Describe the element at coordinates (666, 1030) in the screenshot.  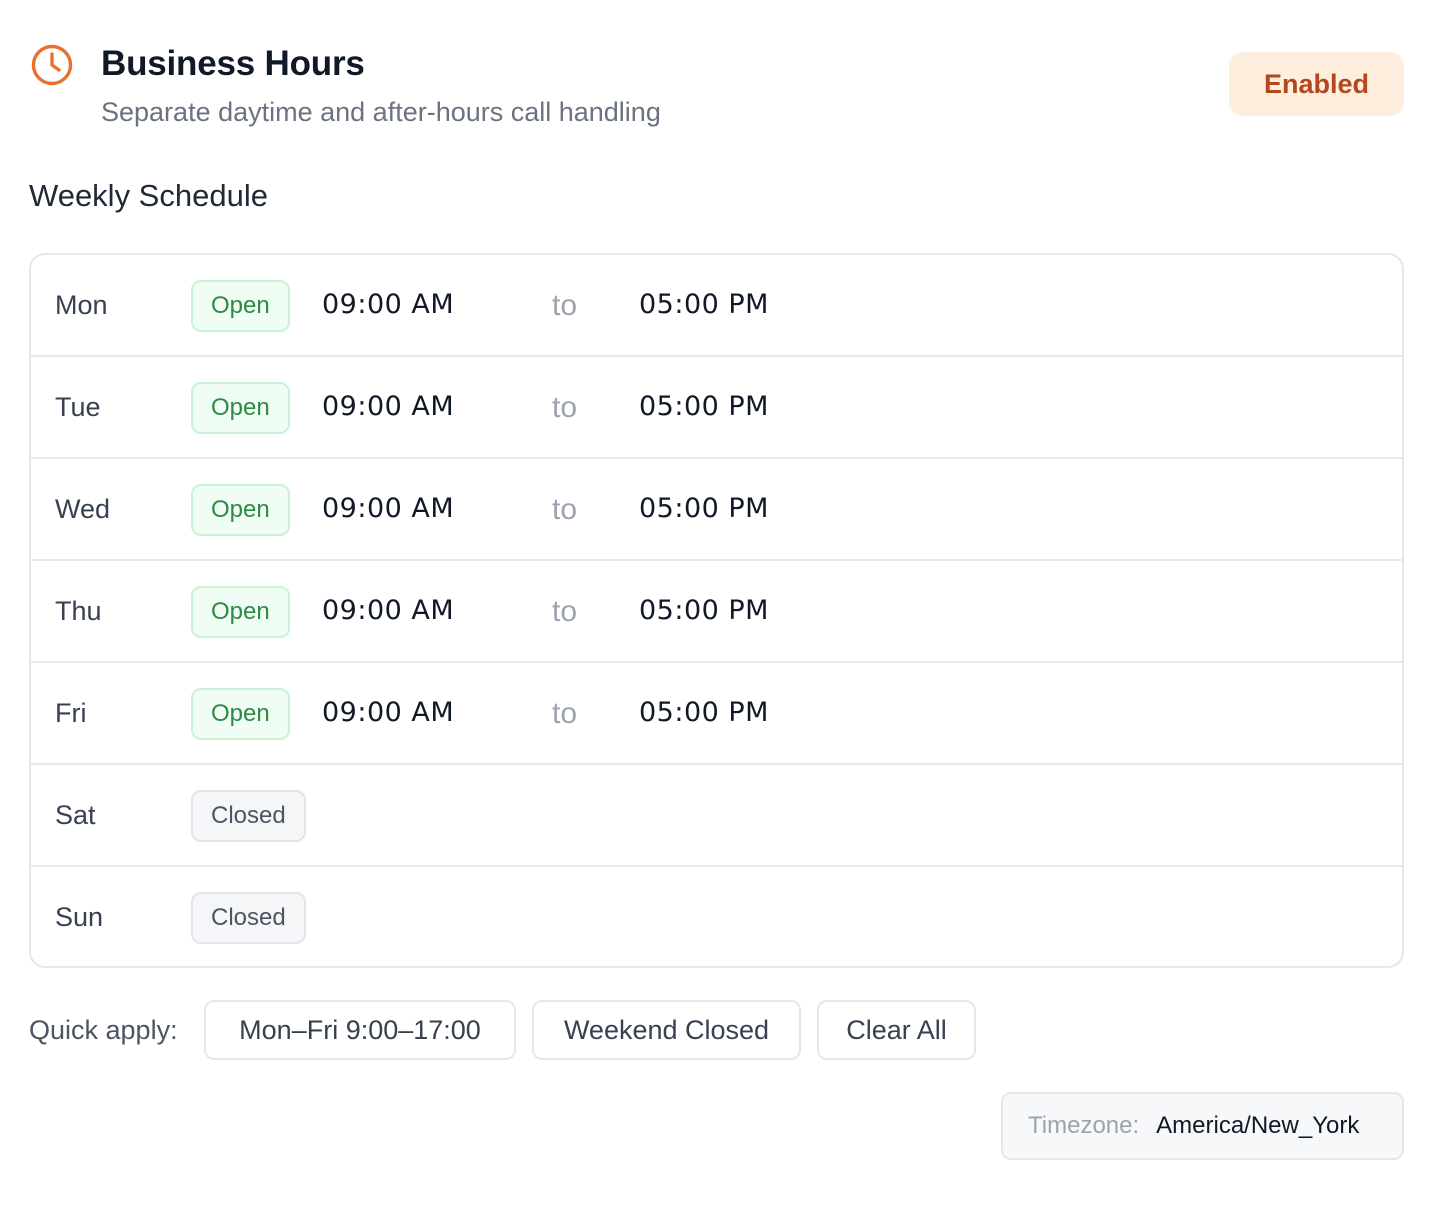
I see `weekend-closed-button: Weekend Closed` at that location.